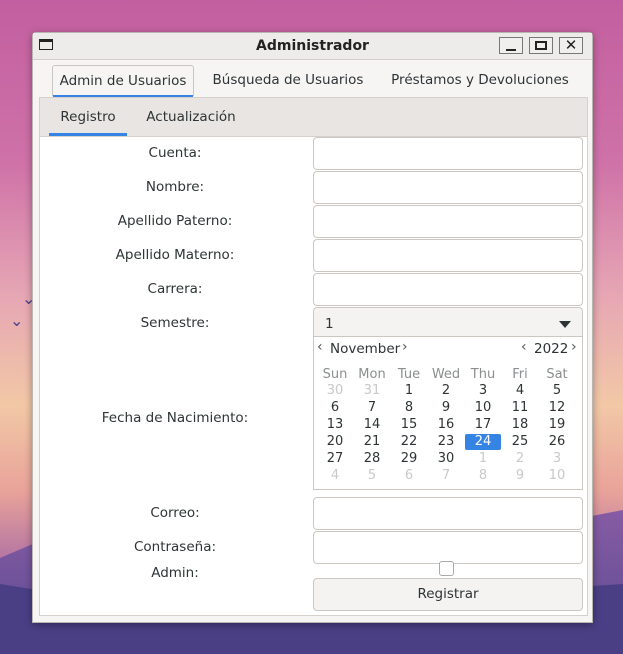 The height and width of the screenshot is (654, 623). Describe the element at coordinates (335, 374) in the screenshot. I see `calendar-weekday: Sun` at that location.